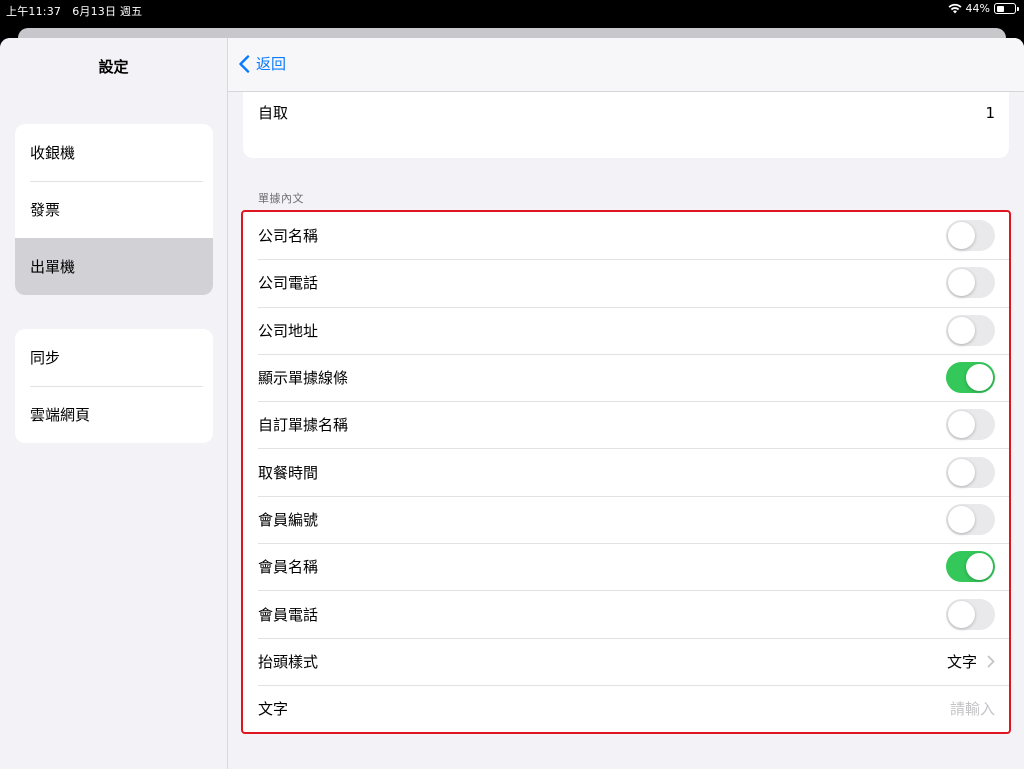 The width and height of the screenshot is (1024, 769). I want to click on toggle-row-custom-receipt-name: 自訂單據名稱, so click(626, 424).